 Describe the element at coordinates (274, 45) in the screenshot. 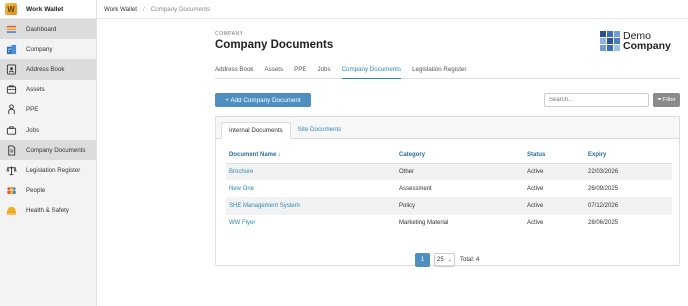

I see `page-title: Company Documents` at that location.